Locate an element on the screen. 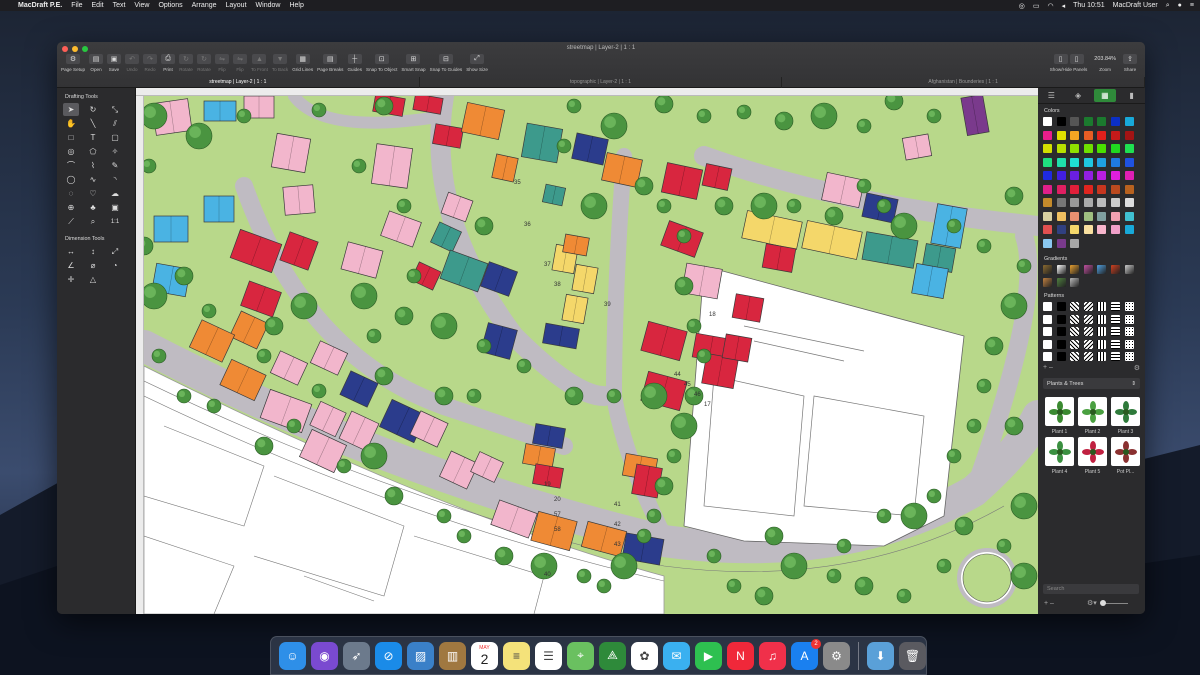  smart-snap-button: ⊞ Smart Snap is located at coordinates (413, 65).